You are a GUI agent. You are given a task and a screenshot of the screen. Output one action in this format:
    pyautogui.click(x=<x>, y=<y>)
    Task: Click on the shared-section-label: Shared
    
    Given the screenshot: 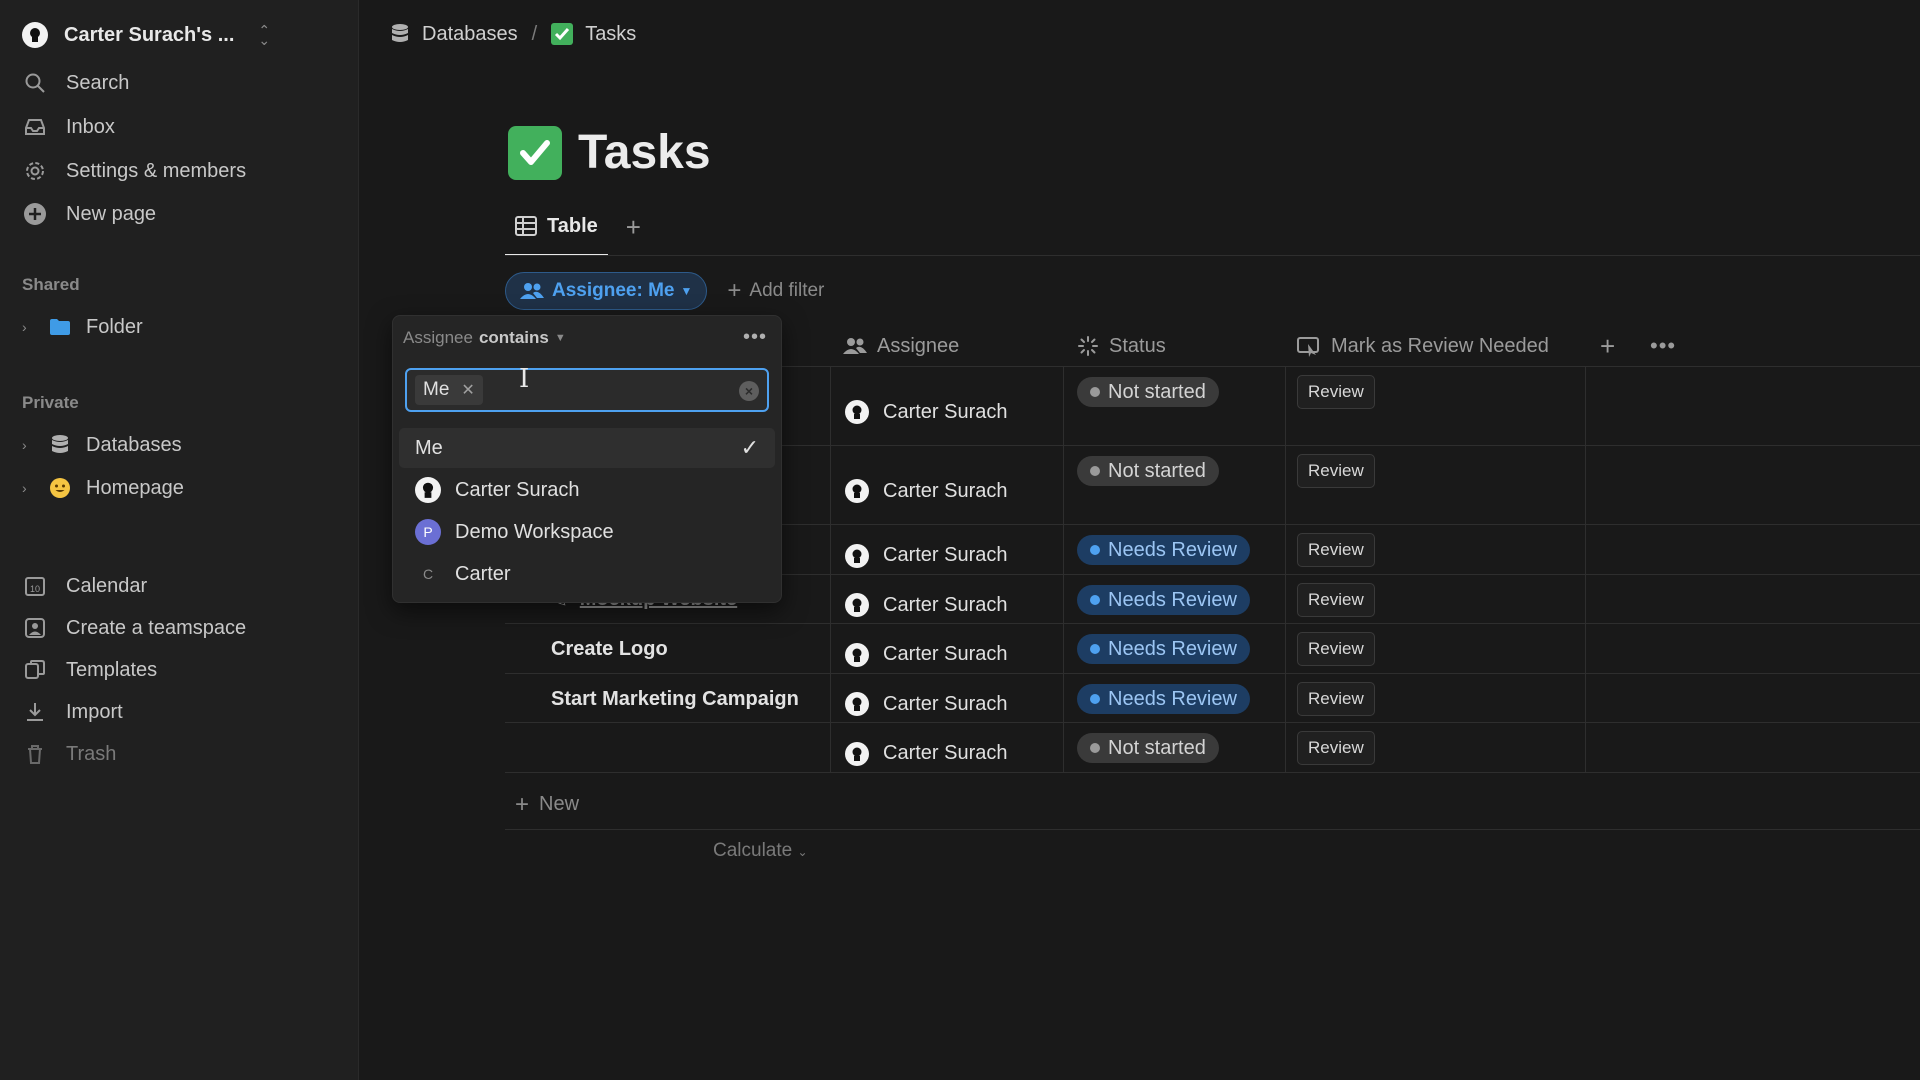 What is the action you would take?
    pyautogui.click(x=51, y=284)
    